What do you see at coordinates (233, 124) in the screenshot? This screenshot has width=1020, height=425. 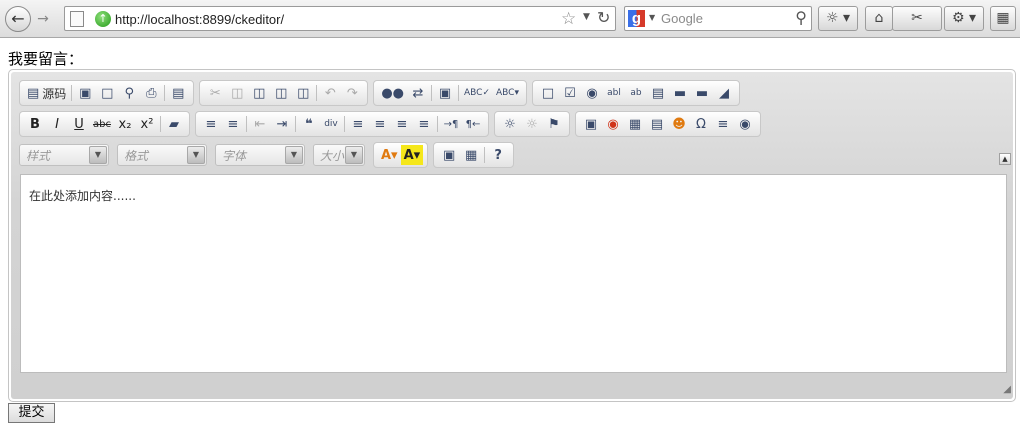 I see `bulleted-list-button: ≡` at bounding box center [233, 124].